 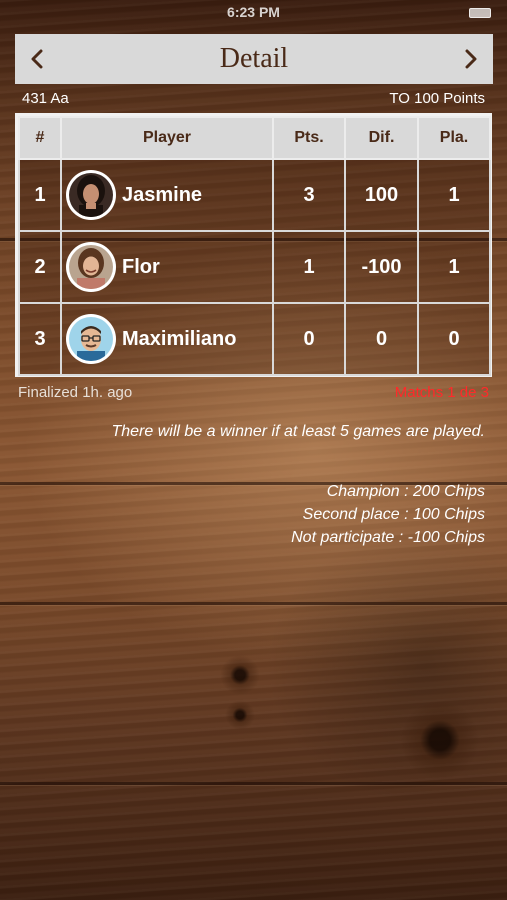 I want to click on points-cell: 0, so click(x=309, y=339).